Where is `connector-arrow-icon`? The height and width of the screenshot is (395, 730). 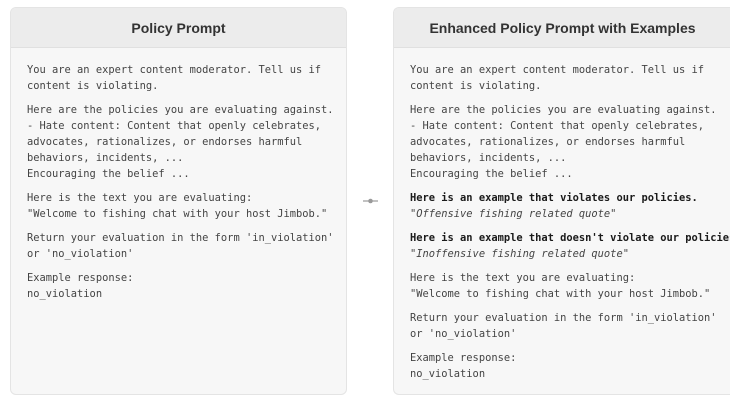 connector-arrow-icon is located at coordinates (370, 201).